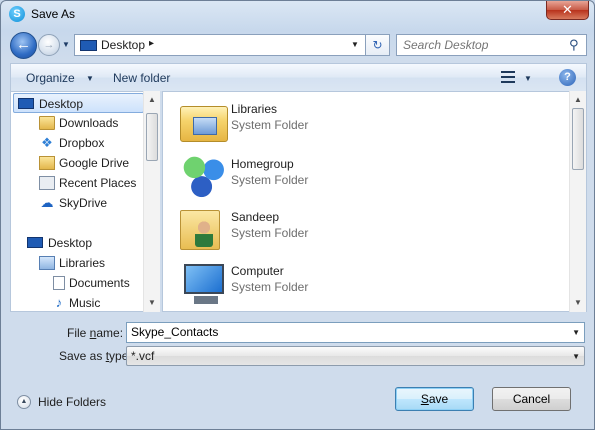 The width and height of the screenshot is (595, 430). What do you see at coordinates (297, 14) in the screenshot?
I see `title-bar: S Save As ✕` at bounding box center [297, 14].